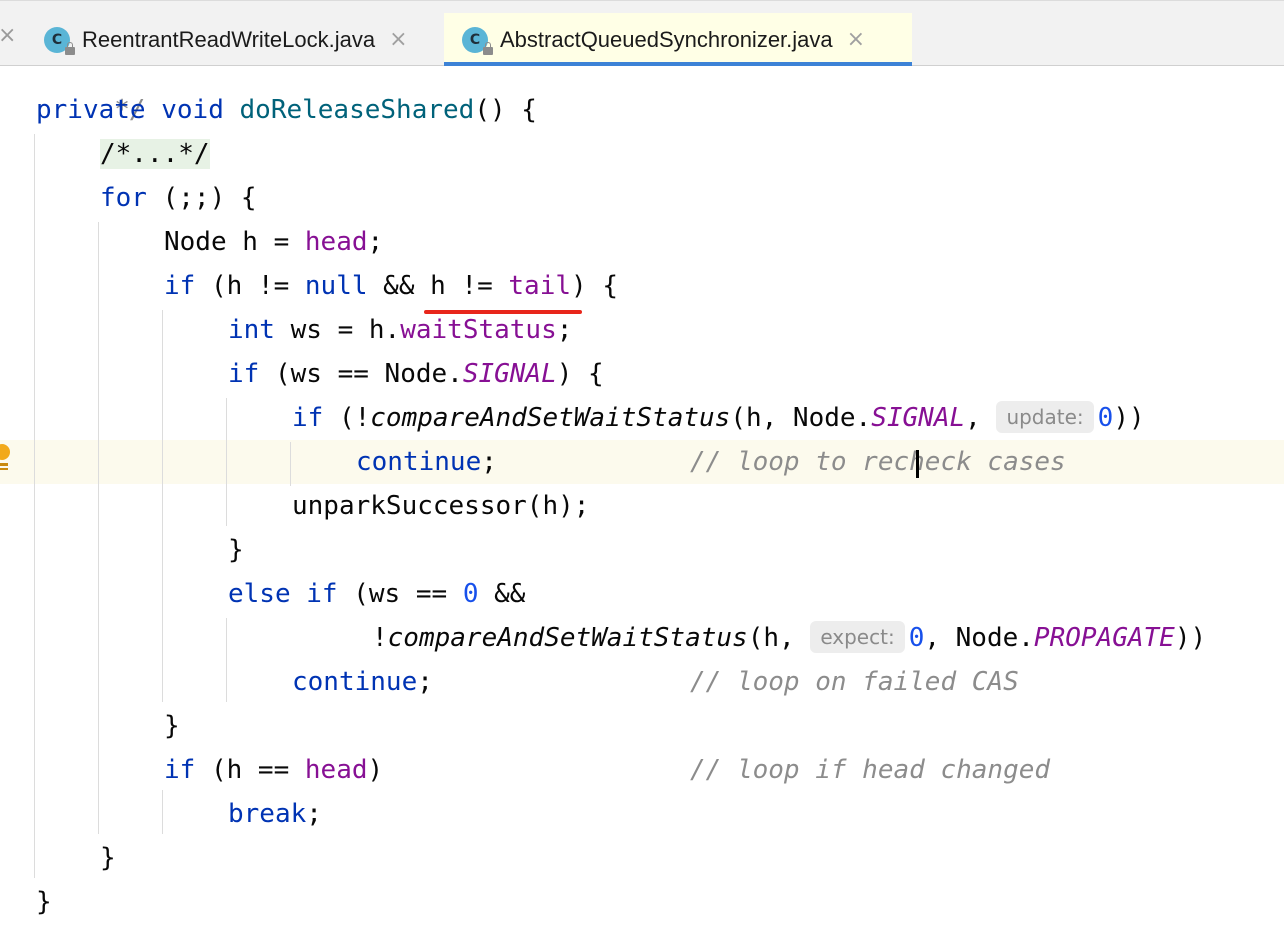 Image resolution: width=1284 pixels, height=928 pixels. Describe the element at coordinates (540, 286) in the screenshot. I see `field-ref: tail` at that location.